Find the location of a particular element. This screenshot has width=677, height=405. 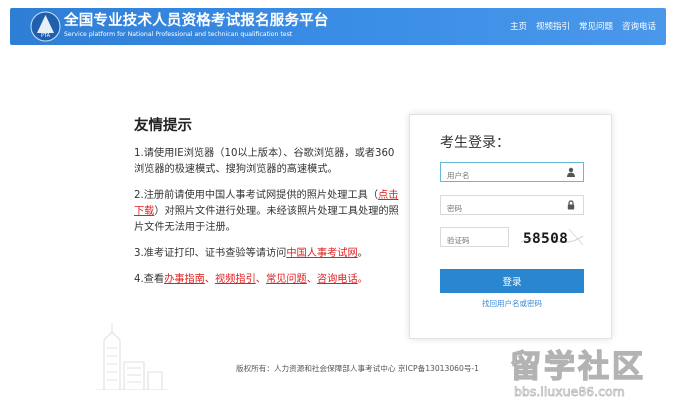

watermark-url: bbs.liuxue86.com is located at coordinates (569, 391).